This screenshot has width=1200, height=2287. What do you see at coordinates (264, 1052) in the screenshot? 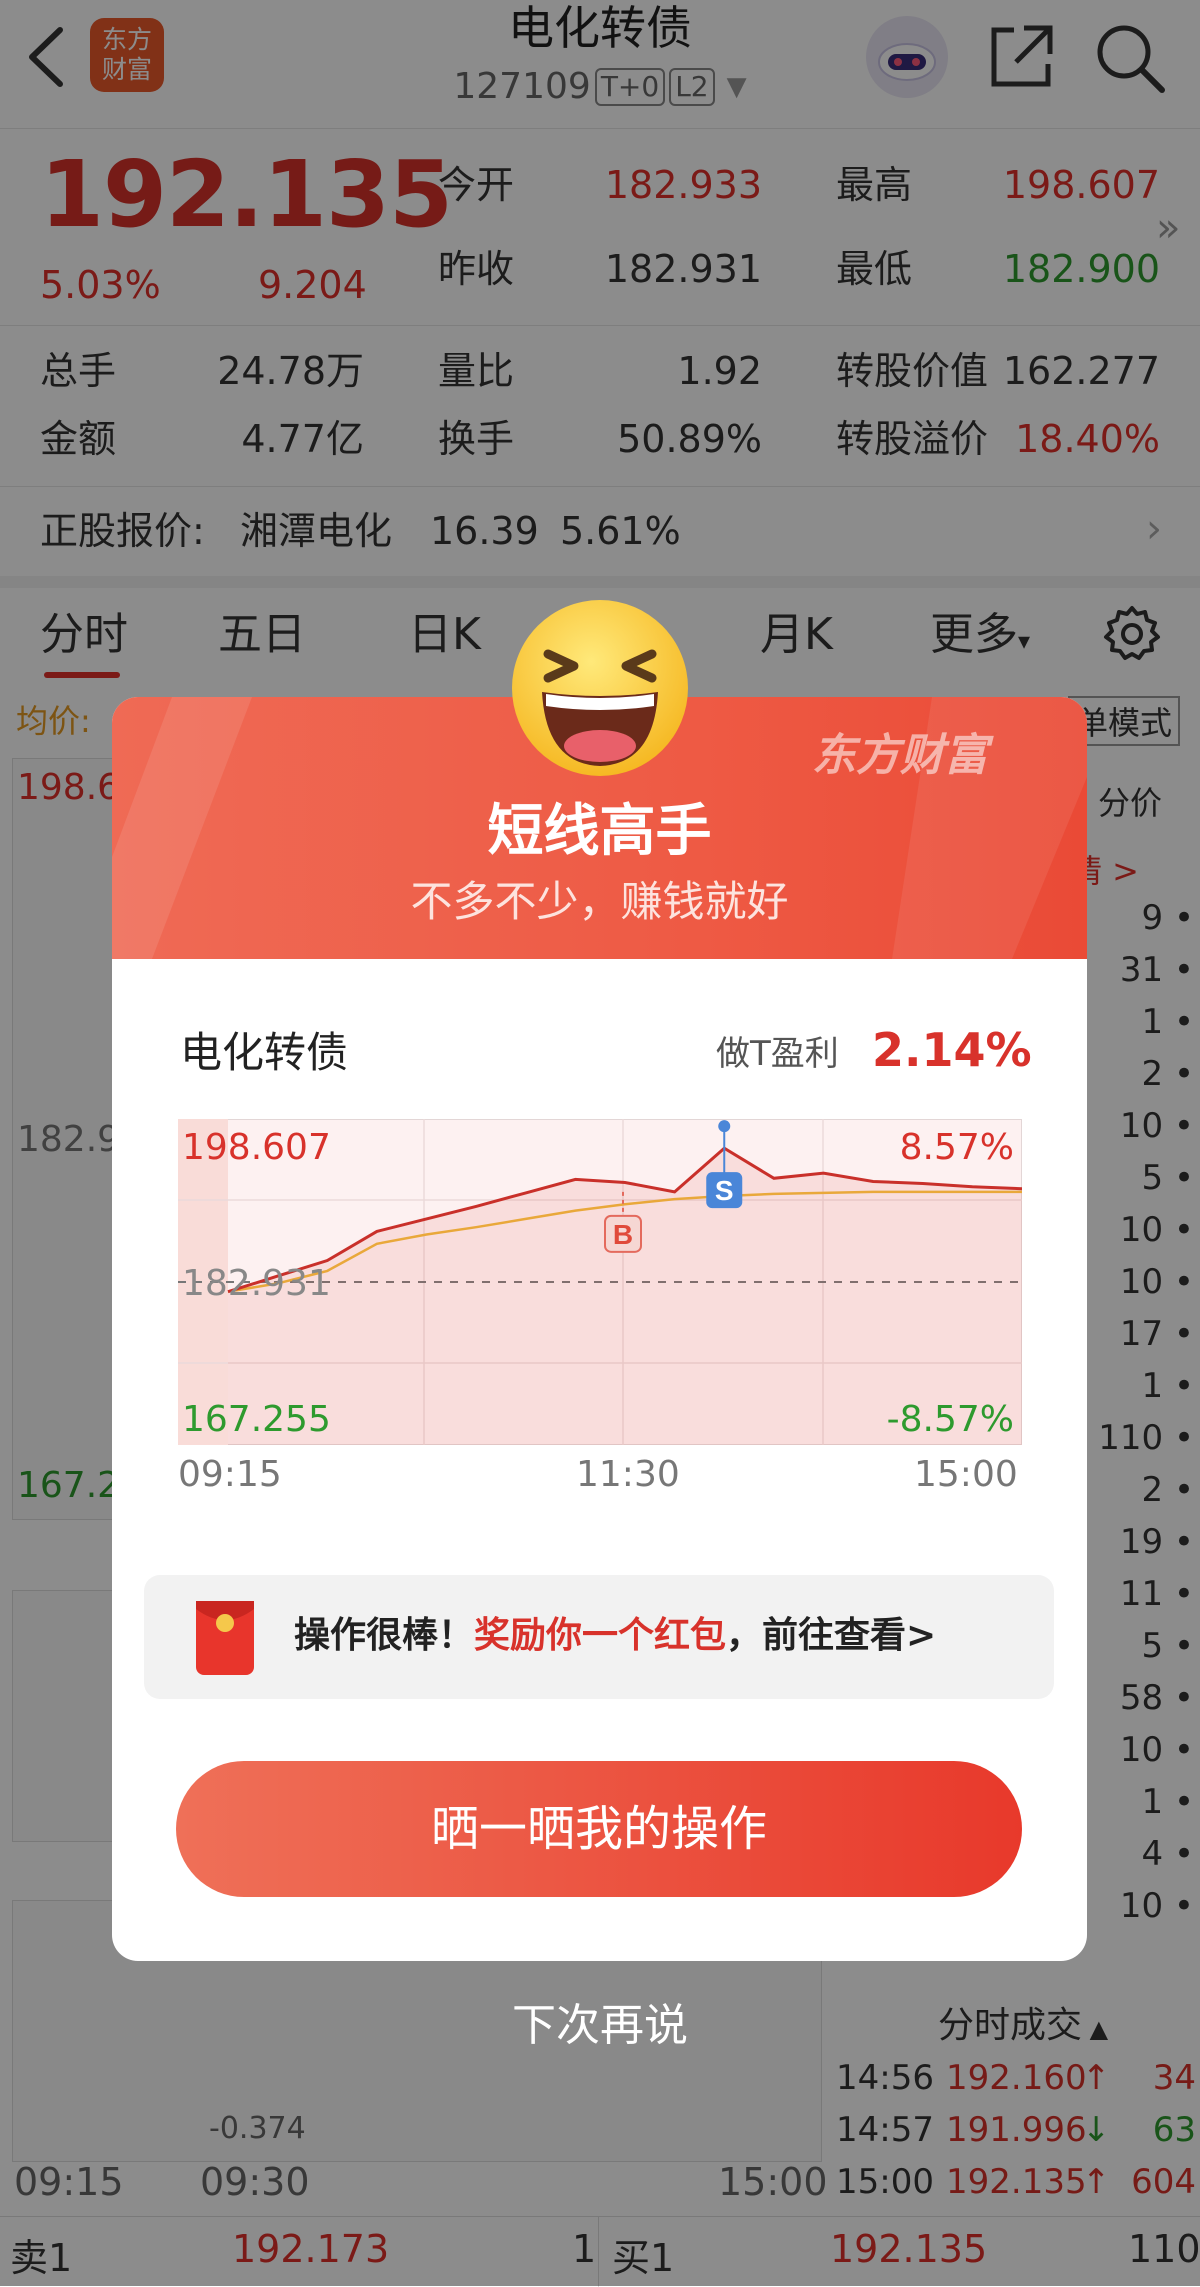
I see `stock-name: 电化转债` at bounding box center [264, 1052].